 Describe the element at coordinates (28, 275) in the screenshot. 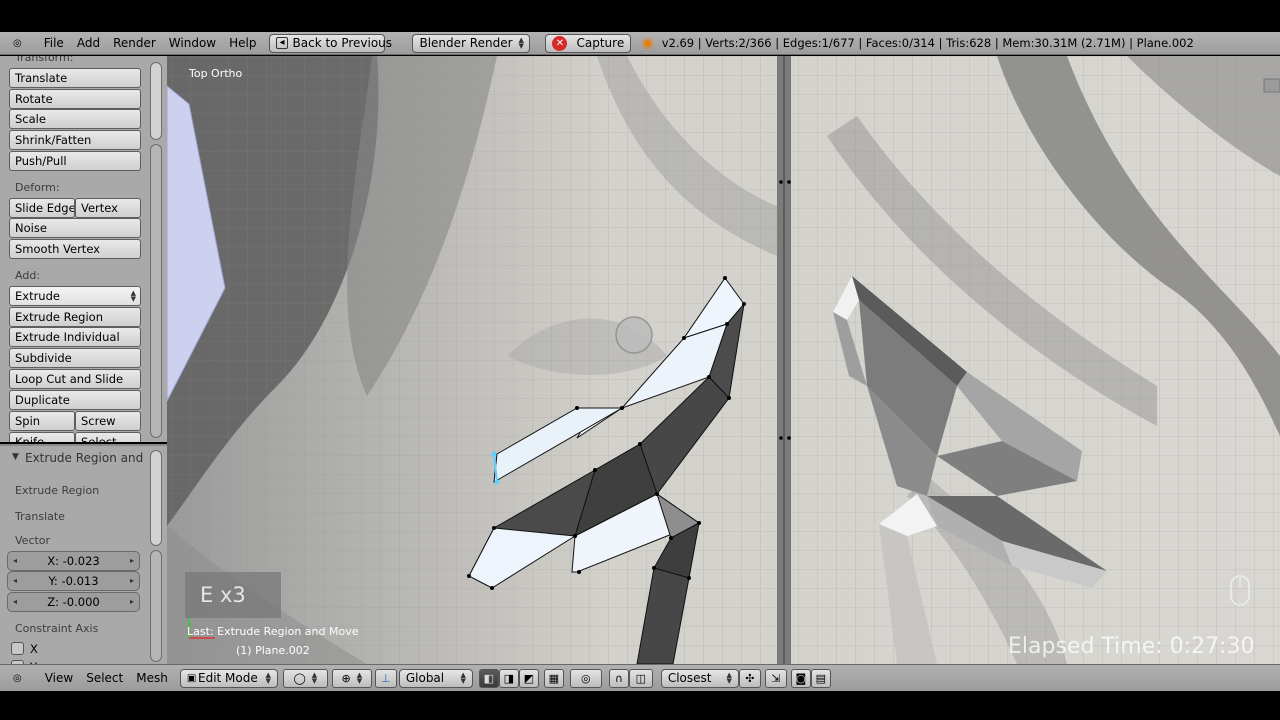

I see `add-label: Add:` at that location.